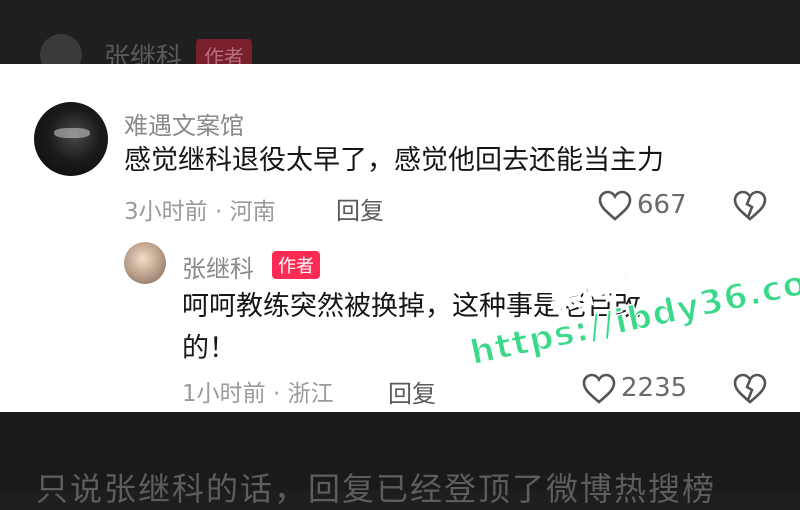 The height and width of the screenshot is (510, 800). I want to click on like-count: 2235, so click(654, 388).